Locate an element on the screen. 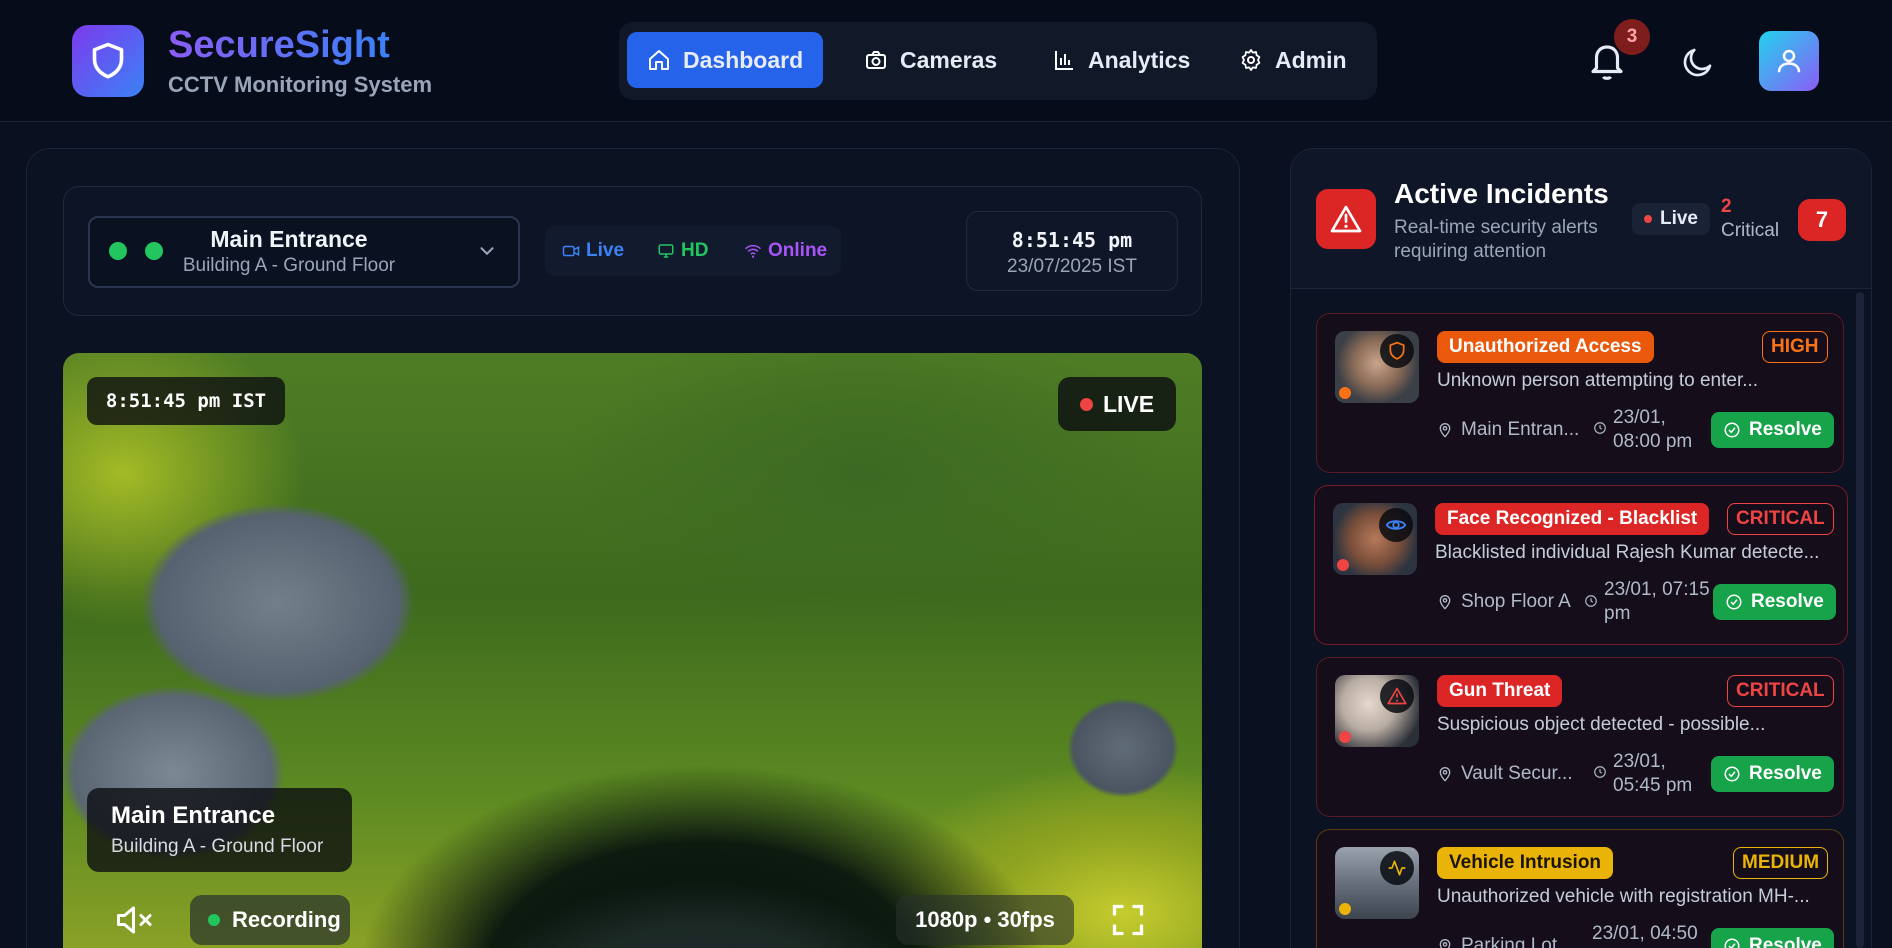  video-icon is located at coordinates (571, 251).